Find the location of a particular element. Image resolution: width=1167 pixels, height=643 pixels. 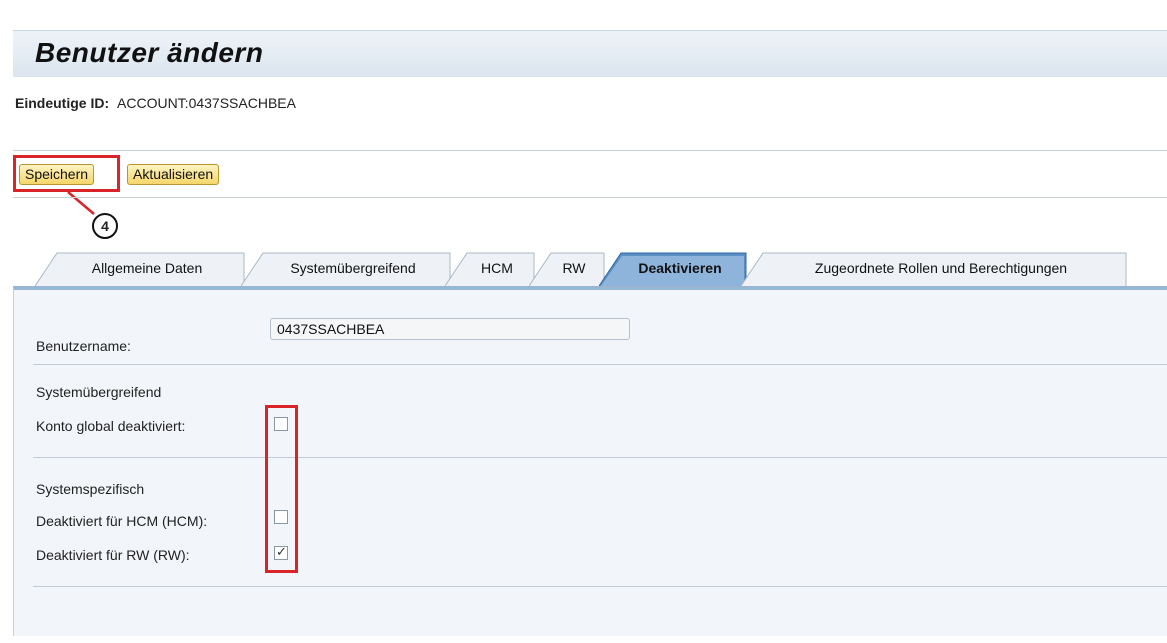

tab-label: RW is located at coordinates (574, 268).